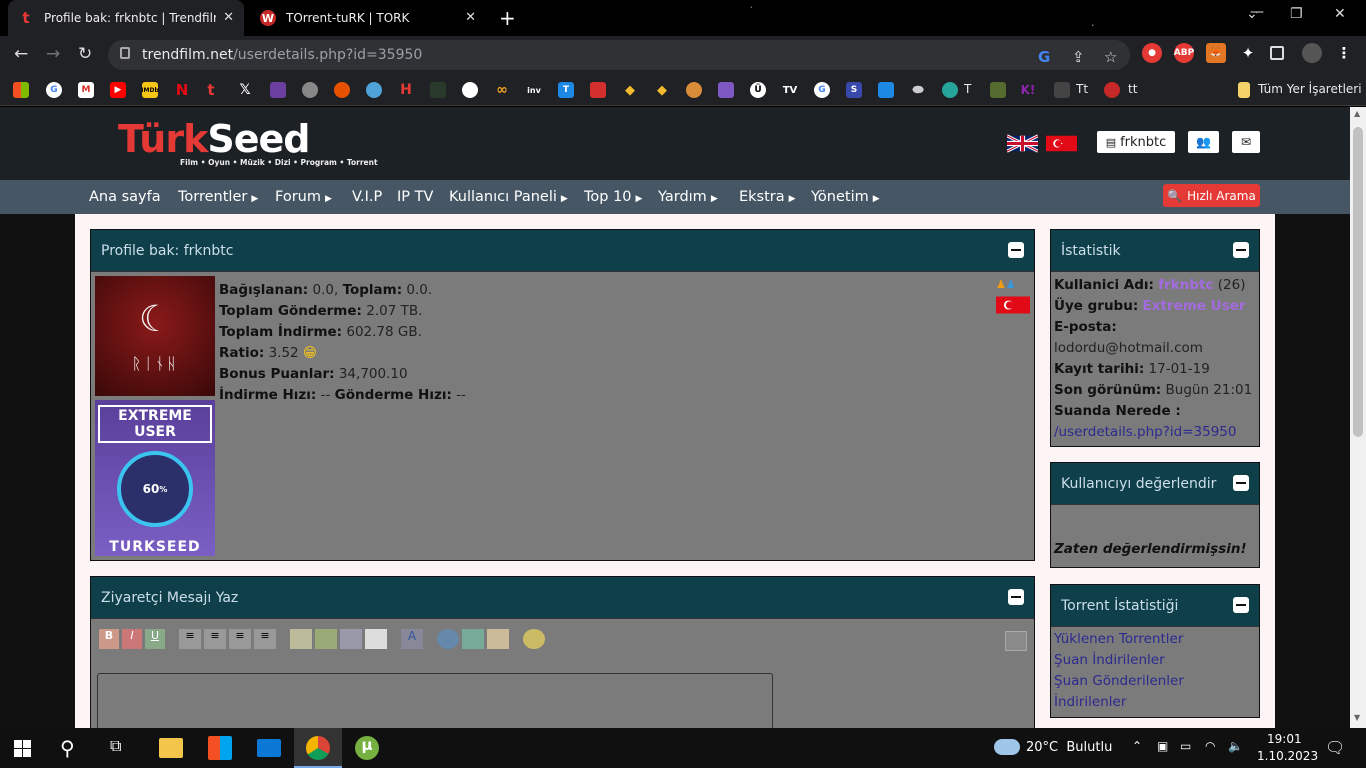 The height and width of the screenshot is (768, 1366). What do you see at coordinates (1248, 53) in the screenshot?
I see `extensions-puzzle-icon: ✦` at bounding box center [1248, 53].